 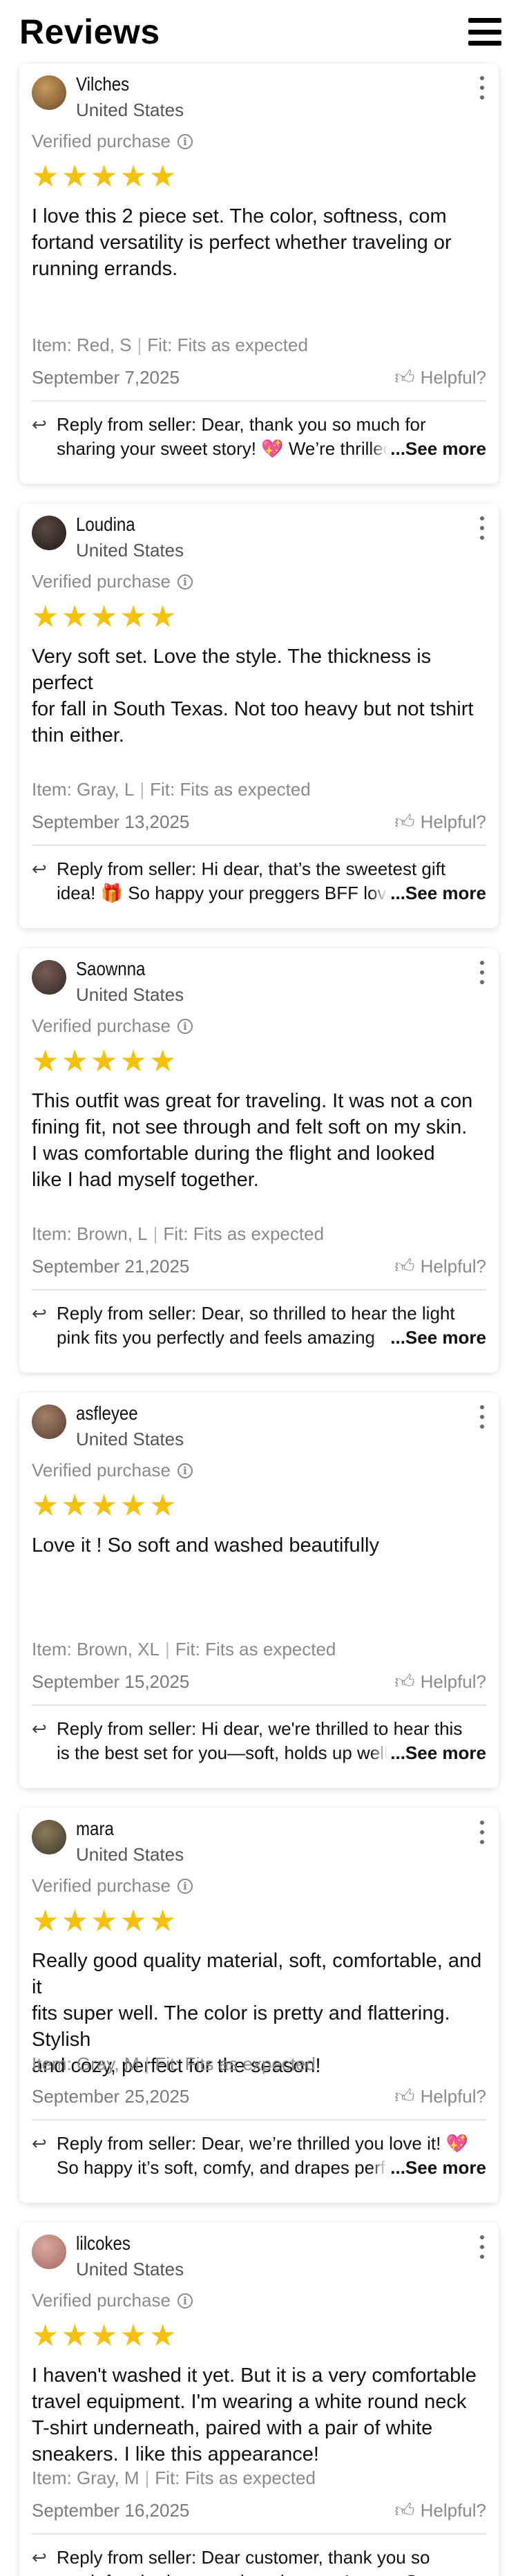 What do you see at coordinates (103, 2243) in the screenshot?
I see `reviewer-name: lilcokes` at bounding box center [103, 2243].